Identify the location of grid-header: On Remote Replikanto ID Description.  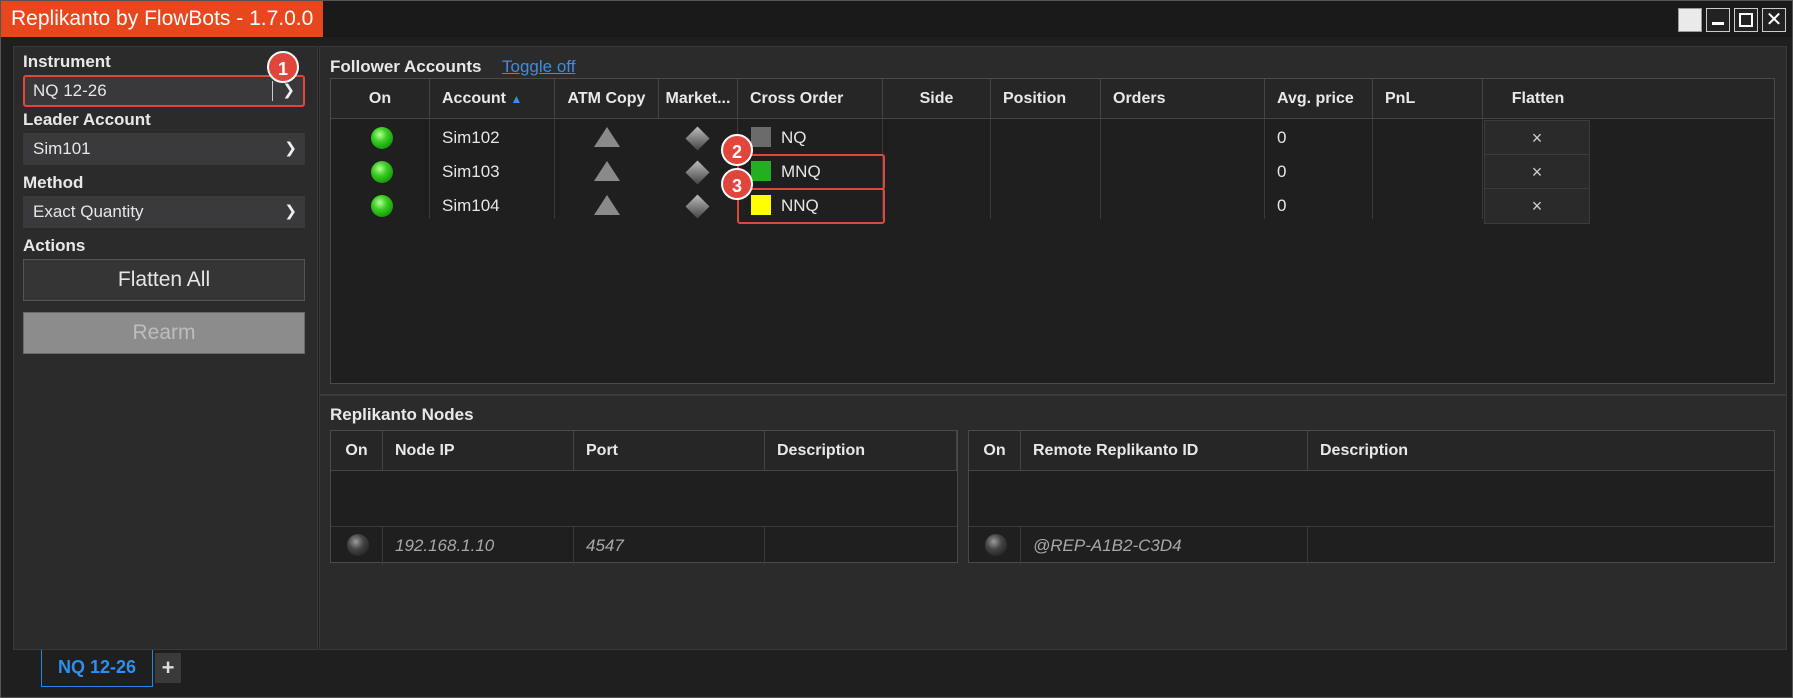
(1371, 451).